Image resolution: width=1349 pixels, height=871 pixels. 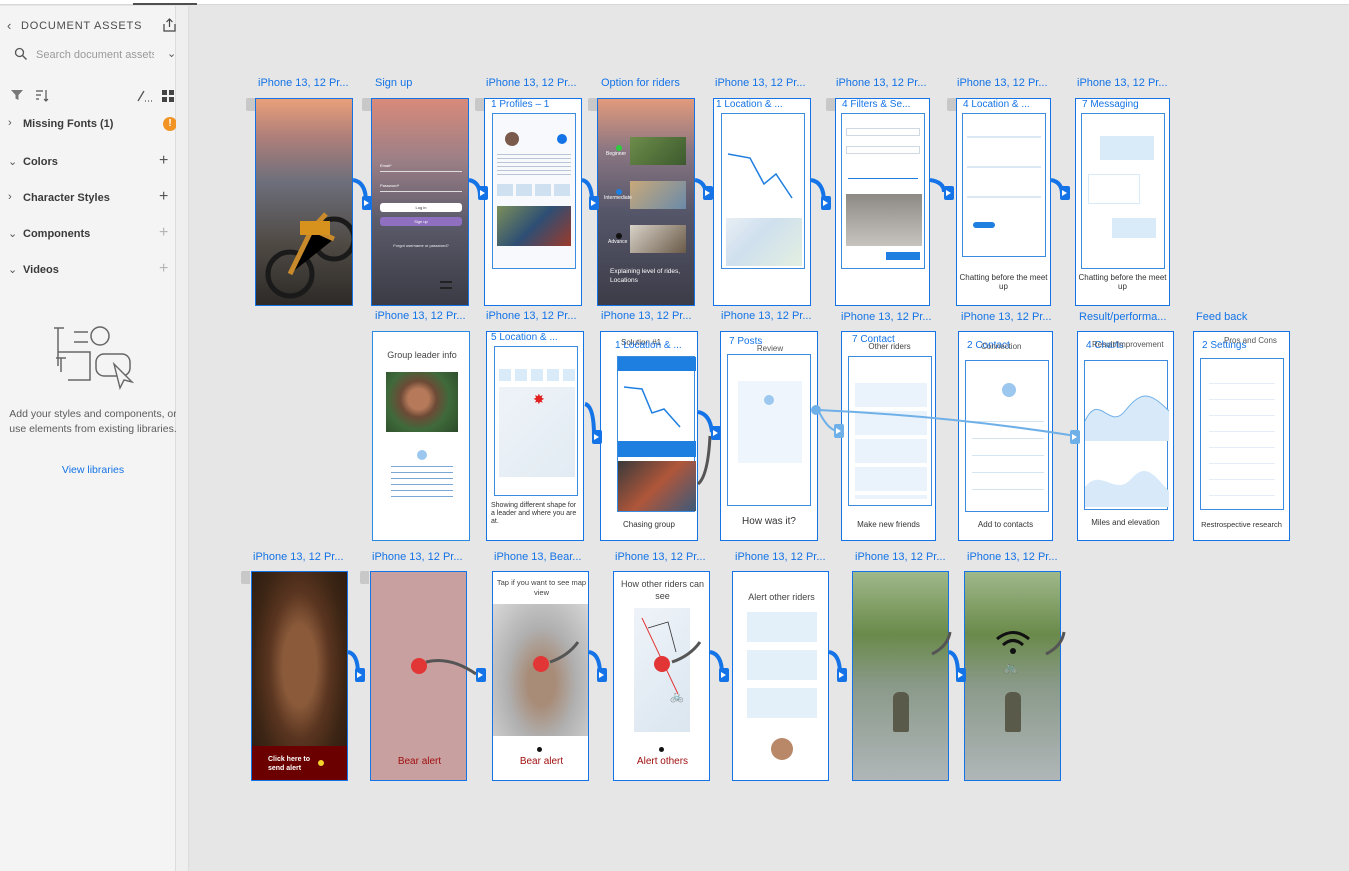 What do you see at coordinates (92, 233) in the screenshot?
I see `section-components: ⌄ Components +` at bounding box center [92, 233].